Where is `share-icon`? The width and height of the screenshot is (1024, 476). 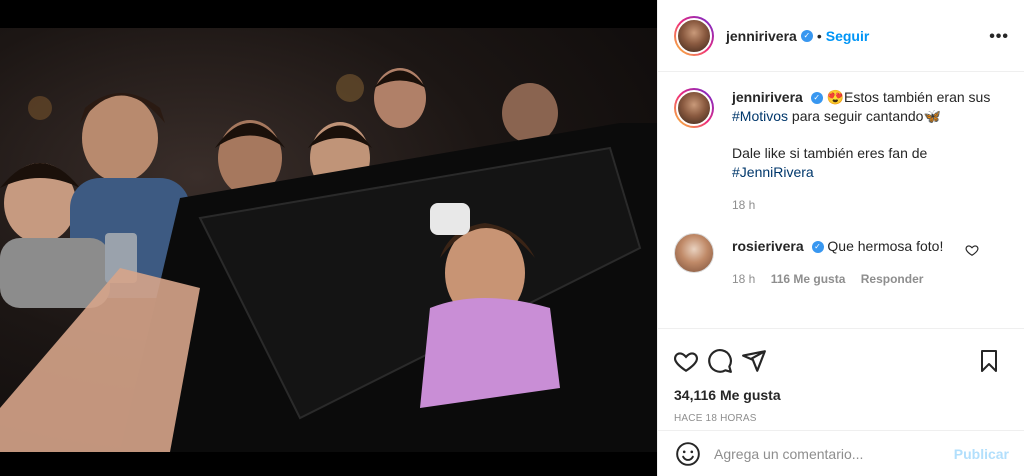 share-icon is located at coordinates (754, 361).